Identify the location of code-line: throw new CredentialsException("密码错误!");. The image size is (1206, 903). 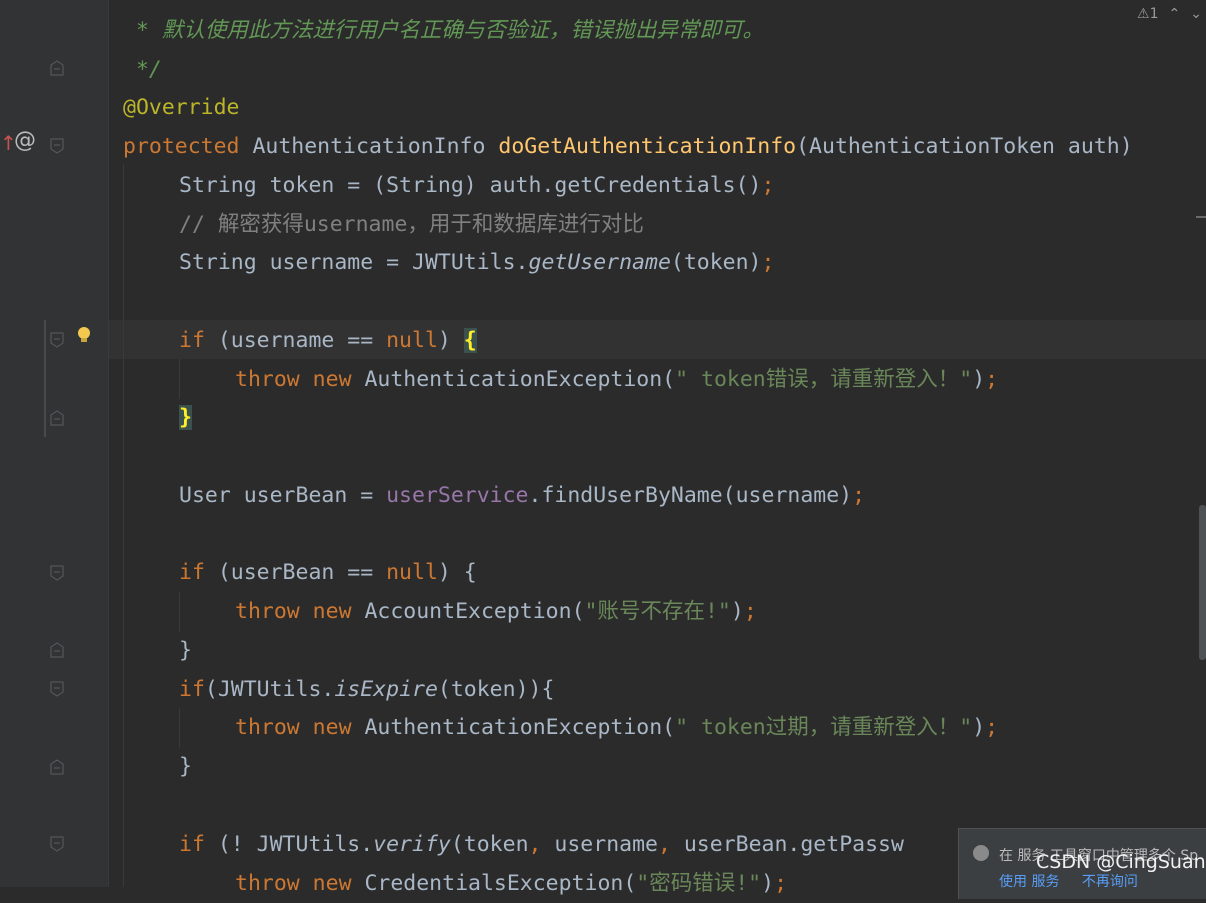
(511, 883).